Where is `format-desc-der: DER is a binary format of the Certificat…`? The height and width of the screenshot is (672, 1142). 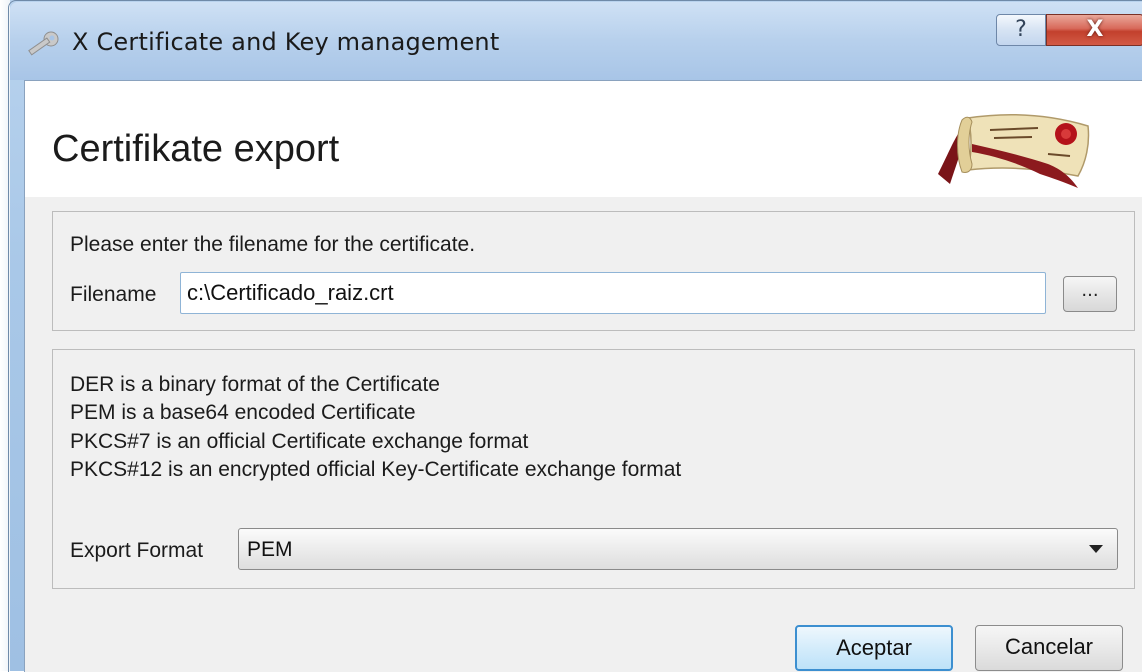
format-desc-der: DER is a binary format of the Certificat… is located at coordinates (255, 384).